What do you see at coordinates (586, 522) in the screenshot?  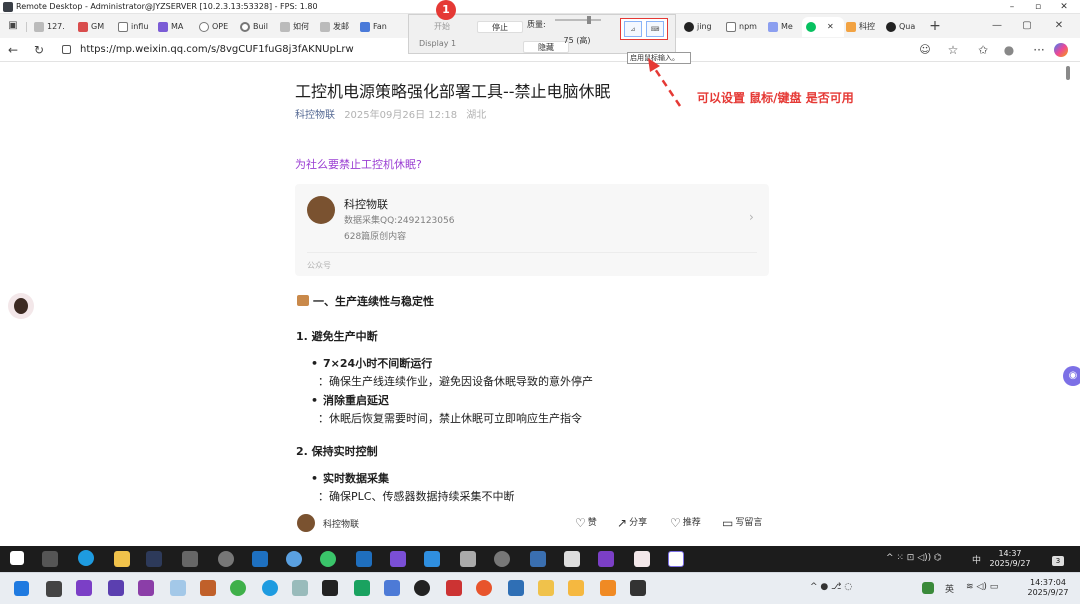 I see `like-button: ♡ 赞` at bounding box center [586, 522].